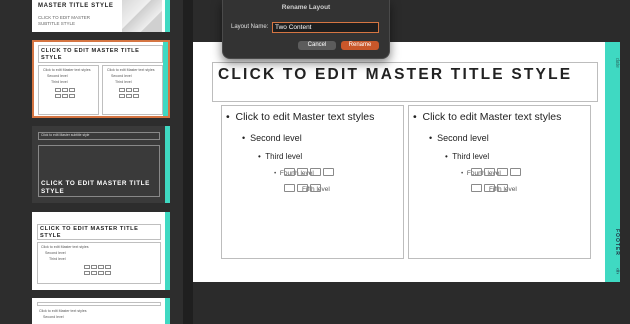  I want to click on right-text-l1: Click to edit Master text styles, so click(492, 117).